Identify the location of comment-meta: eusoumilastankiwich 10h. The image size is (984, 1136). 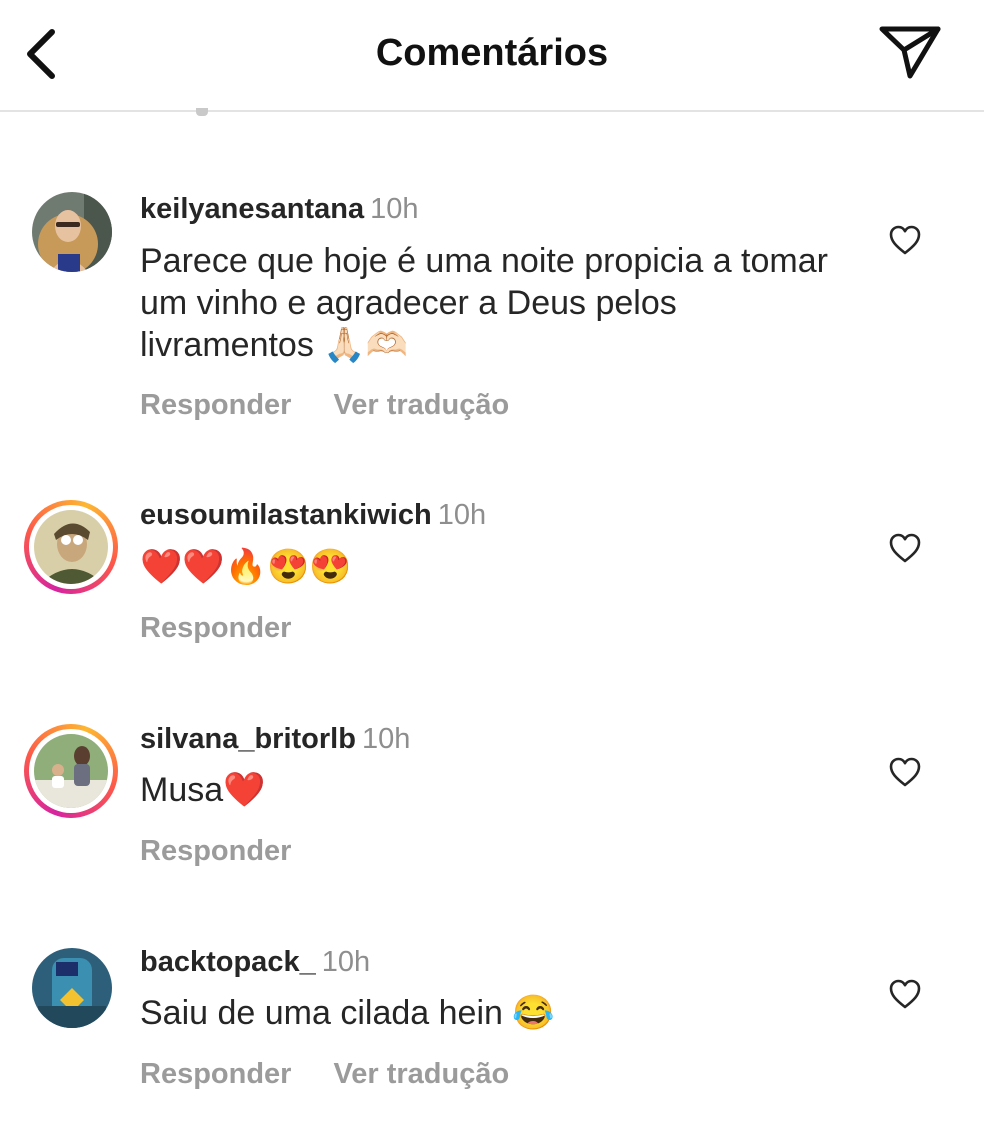
(313, 515).